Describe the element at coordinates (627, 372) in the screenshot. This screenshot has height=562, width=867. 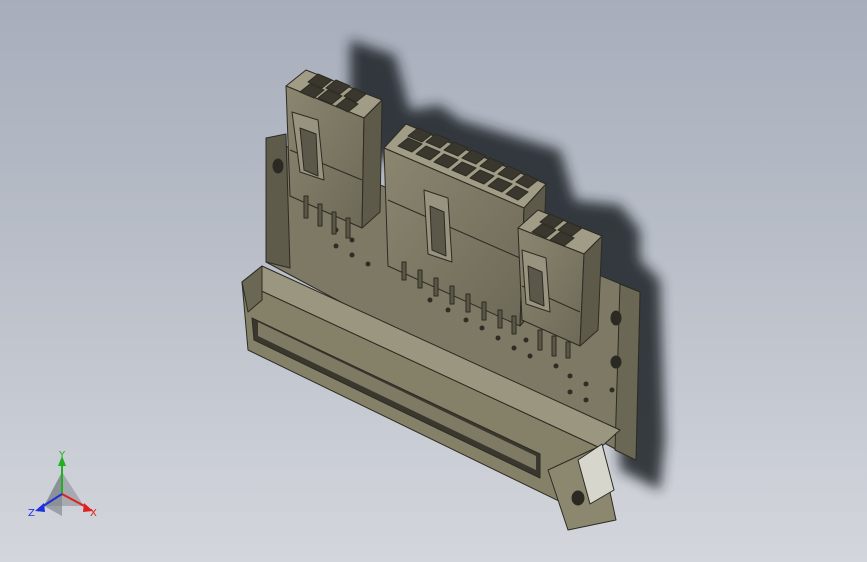
I see `pcb-plate-right-edge` at that location.